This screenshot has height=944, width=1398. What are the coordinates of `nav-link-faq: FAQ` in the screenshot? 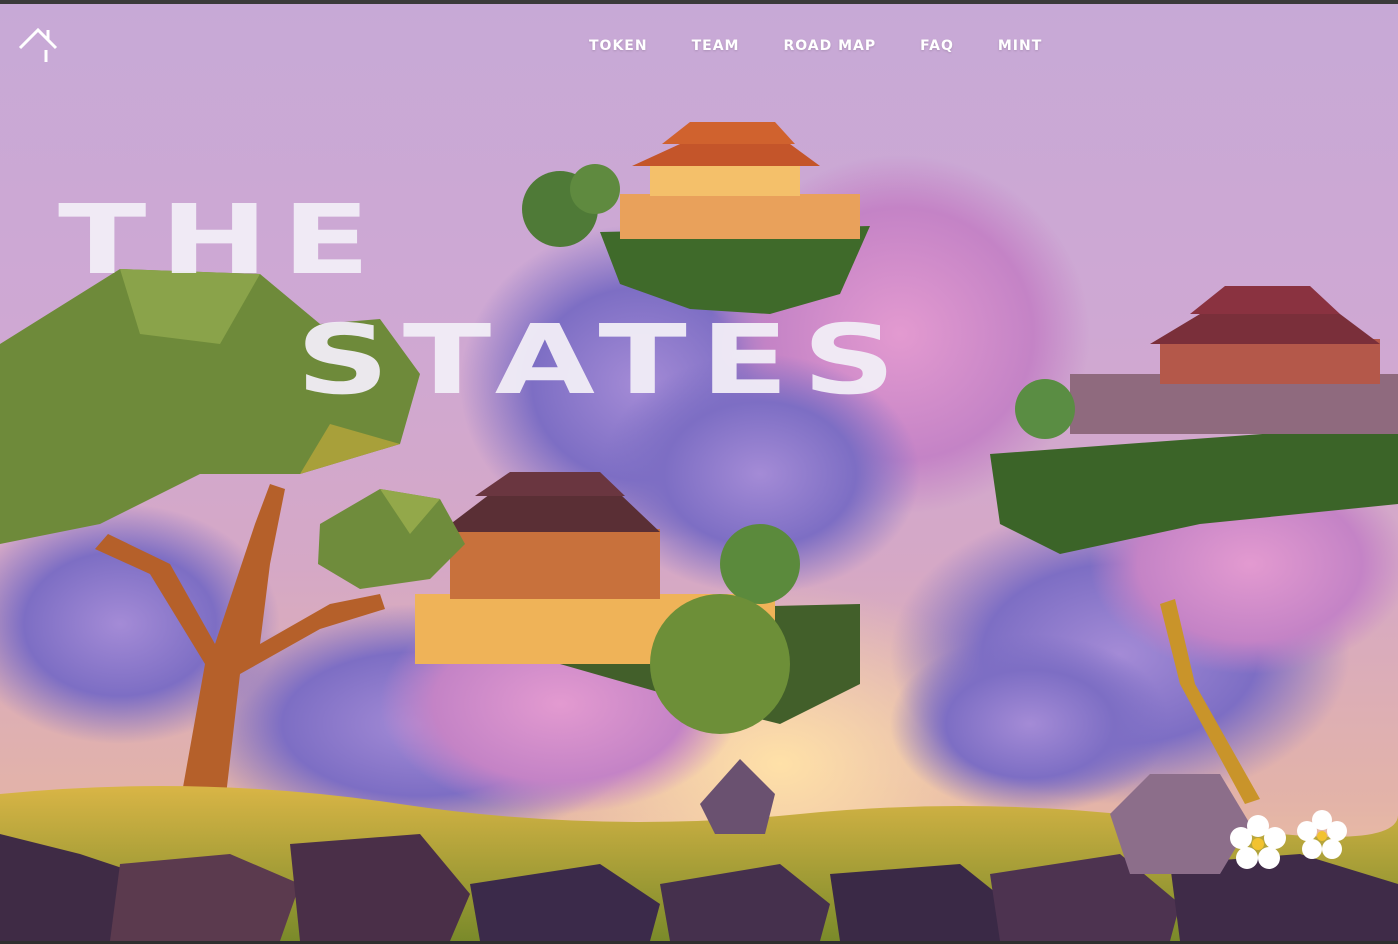 It's located at (937, 46).